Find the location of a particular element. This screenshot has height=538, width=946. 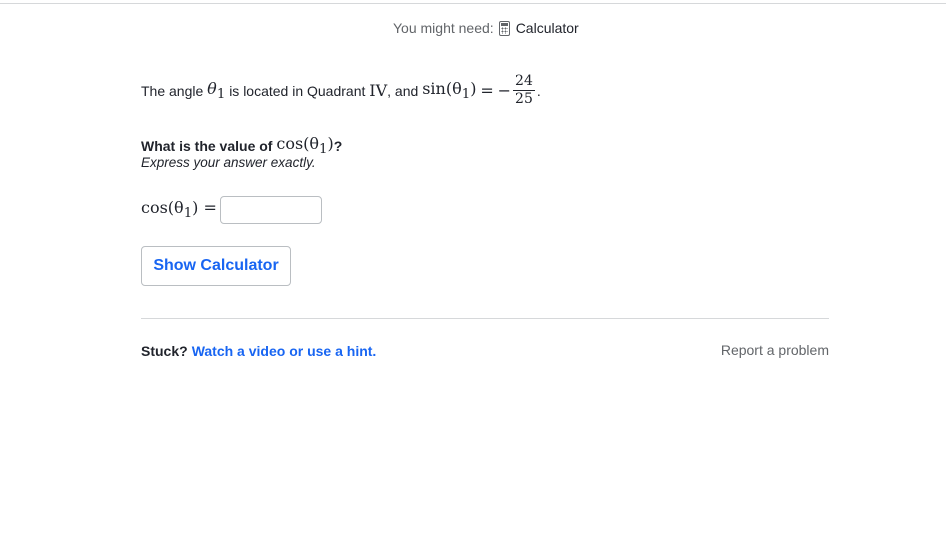

question-cos-subscript: 1 is located at coordinates (323, 150).